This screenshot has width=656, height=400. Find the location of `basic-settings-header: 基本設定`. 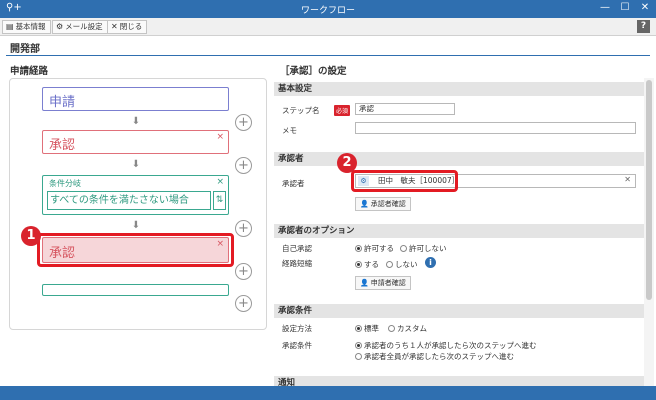

basic-settings-header: 基本設定 is located at coordinates (459, 89).